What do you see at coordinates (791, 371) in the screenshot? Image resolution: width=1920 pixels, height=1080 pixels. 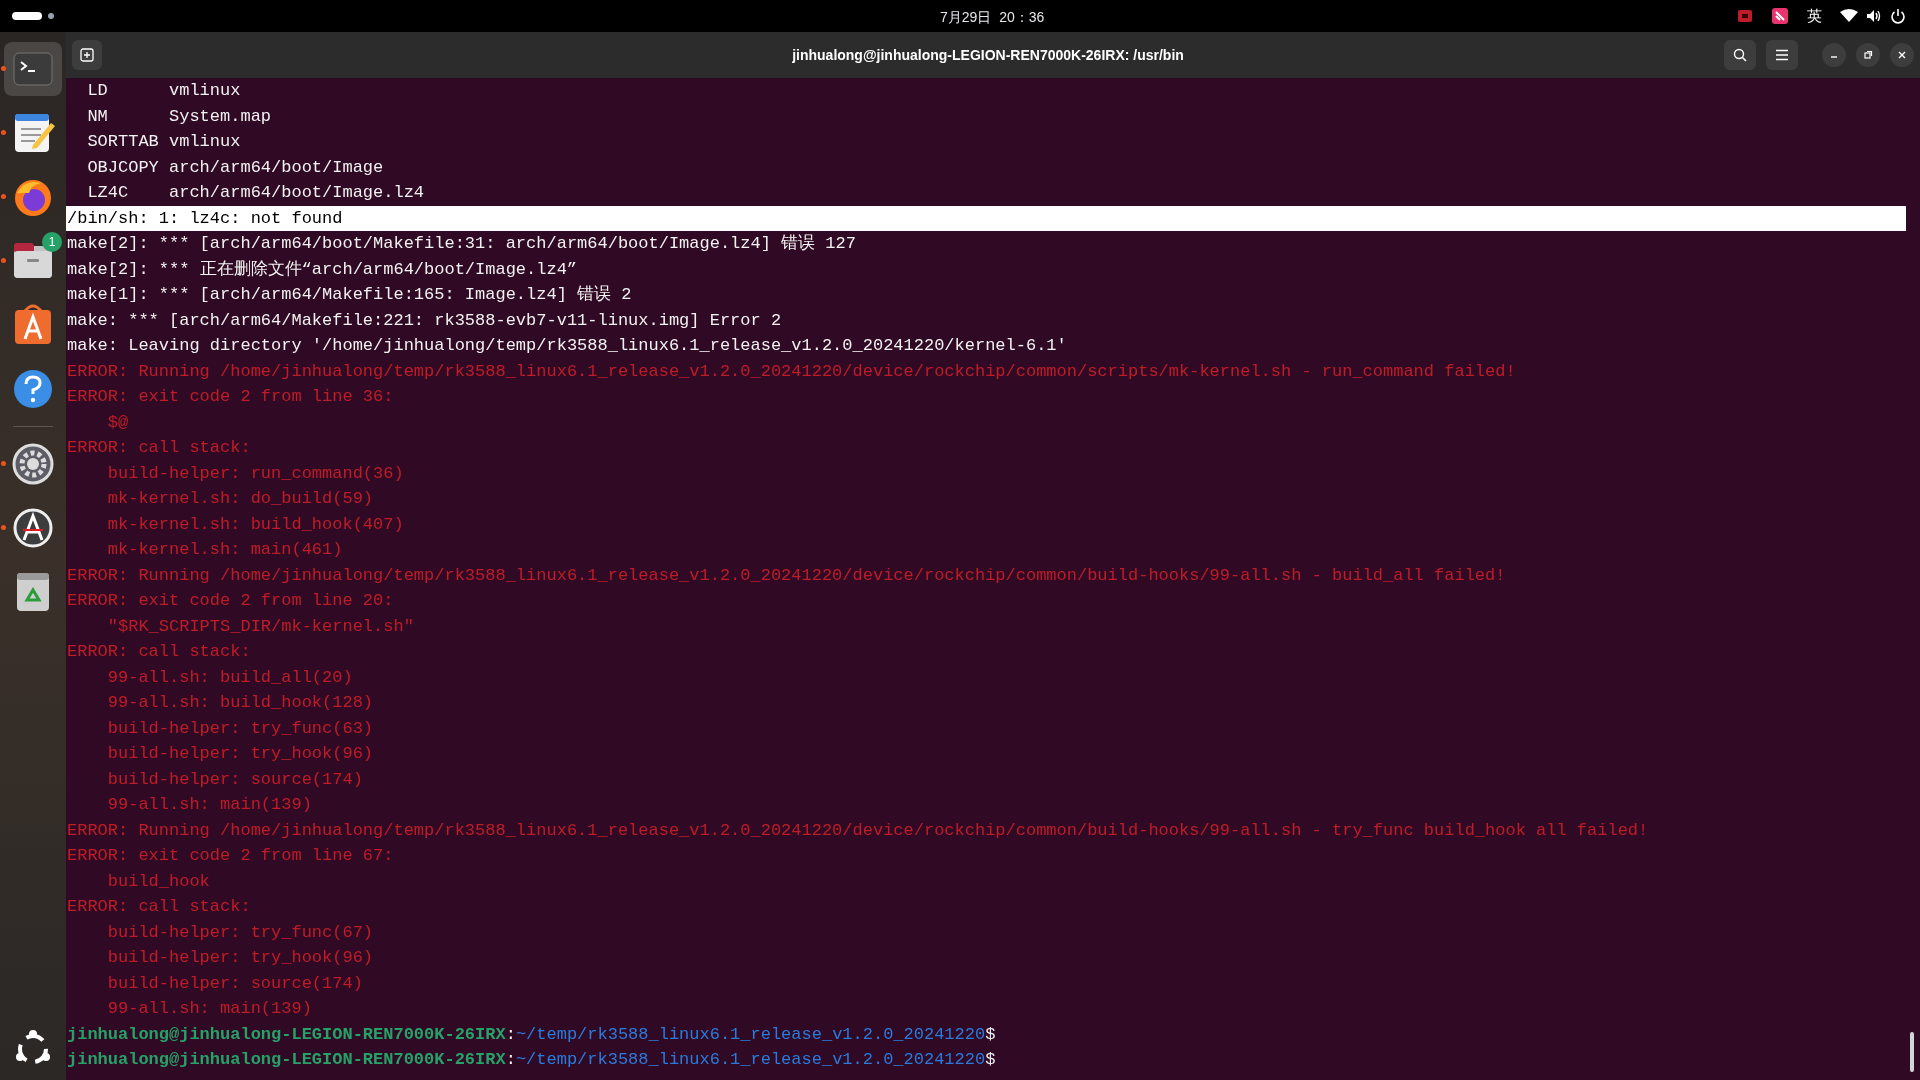 I see `error-line: ERROR: Running /home/jinhualong/temp/rk3588_linux6.1_release_v1.2.0_20241220/device/rockchip/common/scripts/mk-kernel.sh - run_command failed!` at bounding box center [791, 371].